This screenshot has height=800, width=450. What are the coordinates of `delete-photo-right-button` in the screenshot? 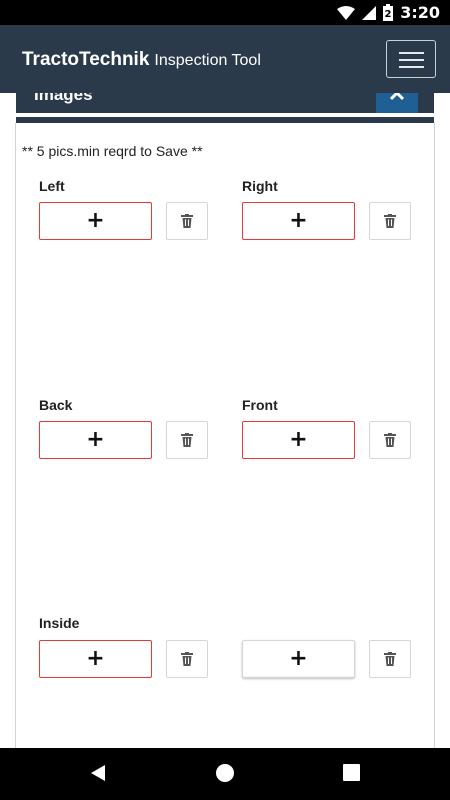 It's located at (390, 221).